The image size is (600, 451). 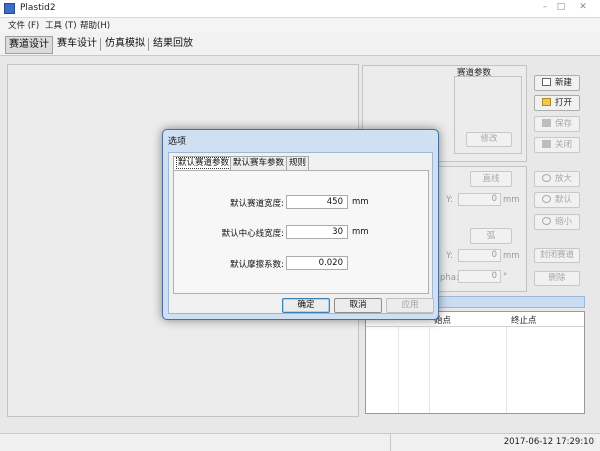 I want to click on modify-button: 修改, so click(x=489, y=139).